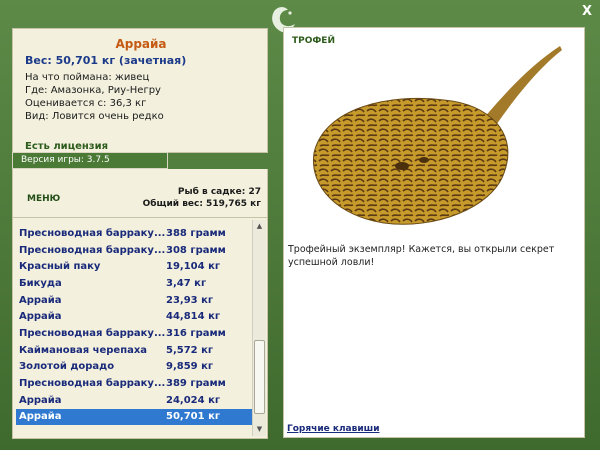 The image size is (600, 450). I want to click on catch-list-item: Аррайа 23,93 кг, so click(135, 300).